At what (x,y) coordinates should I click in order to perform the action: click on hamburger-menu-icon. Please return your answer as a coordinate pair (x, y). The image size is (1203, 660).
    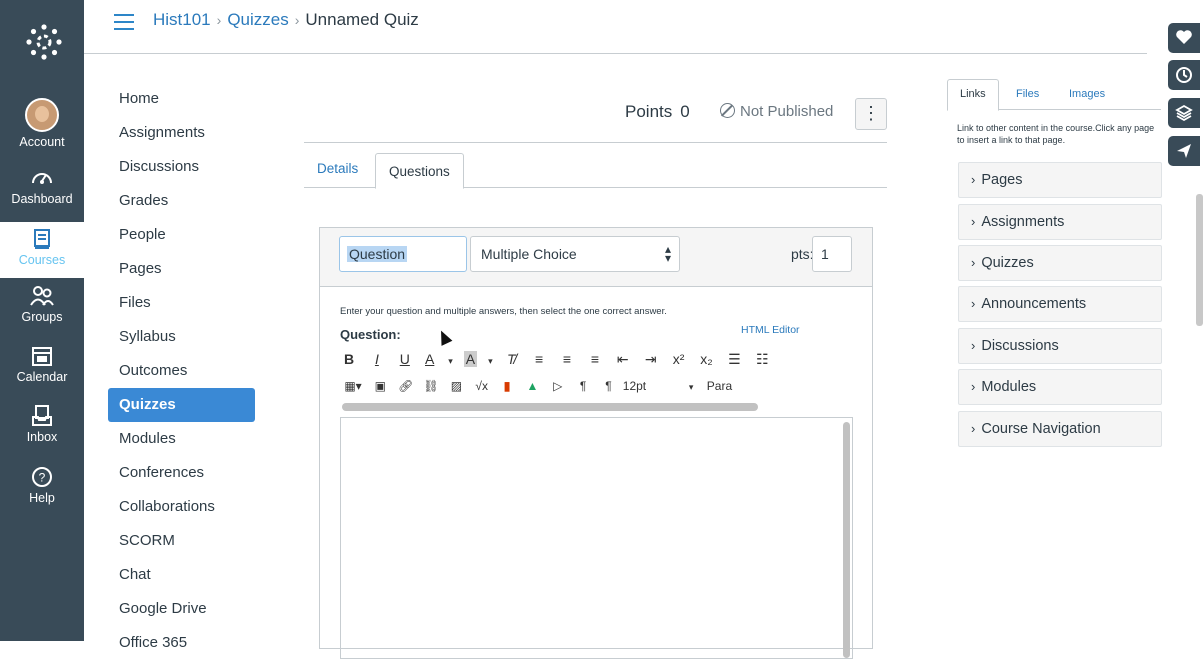
    Looking at the image, I should click on (124, 22).